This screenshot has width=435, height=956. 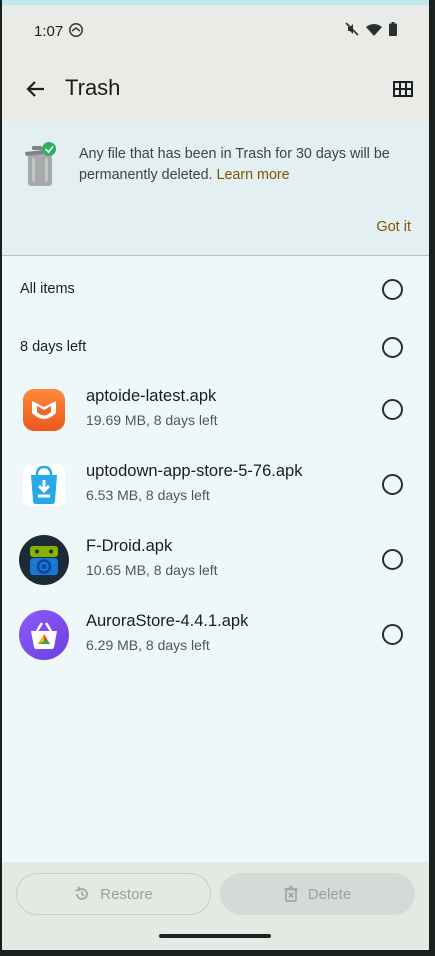 I want to click on aptoide-icon, so click(x=44, y=410).